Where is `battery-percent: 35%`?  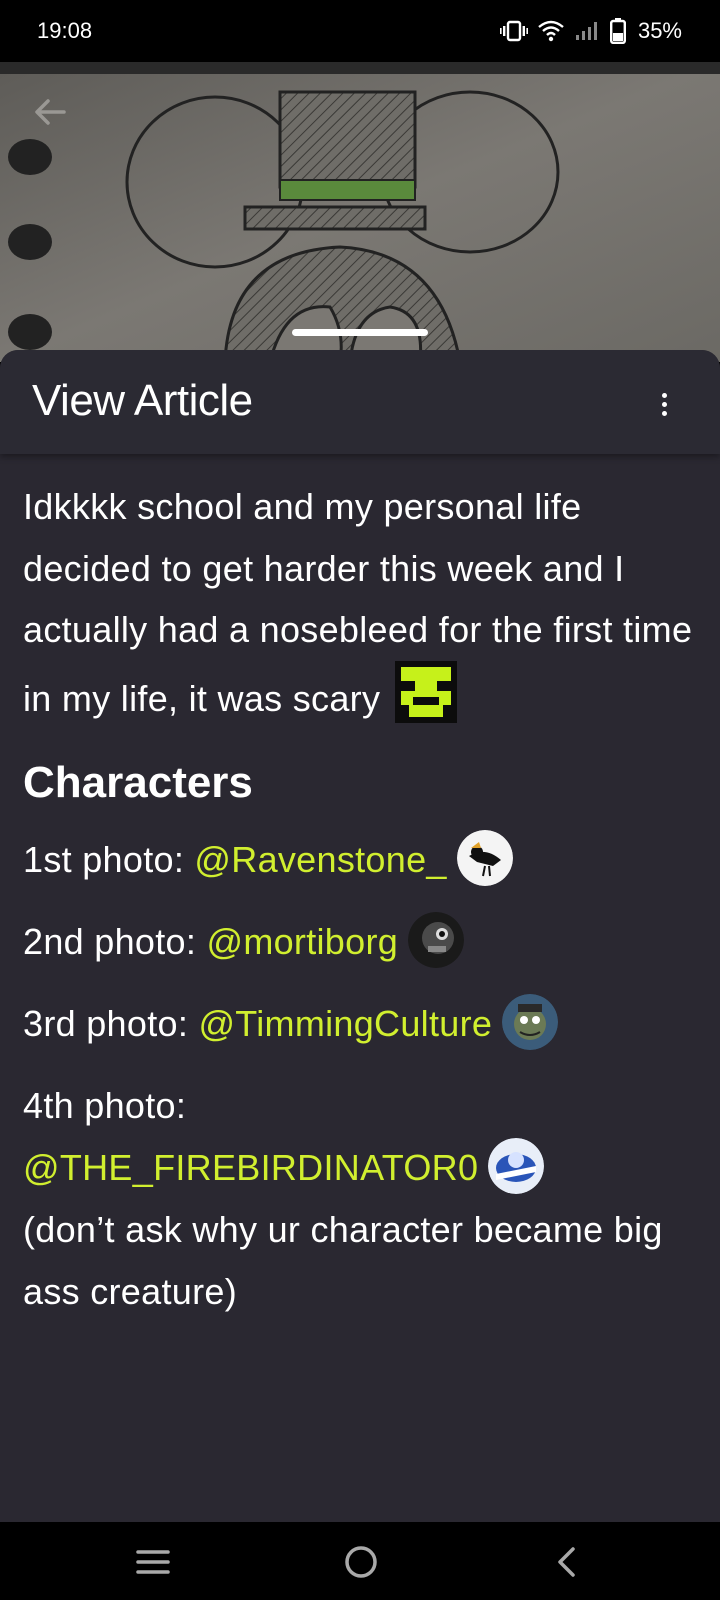
battery-percent: 35% is located at coordinates (659, 30).